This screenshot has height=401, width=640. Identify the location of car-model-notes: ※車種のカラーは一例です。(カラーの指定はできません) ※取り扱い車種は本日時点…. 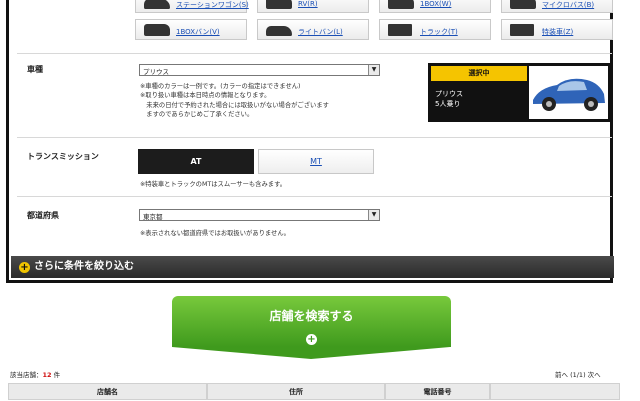
(234, 101).